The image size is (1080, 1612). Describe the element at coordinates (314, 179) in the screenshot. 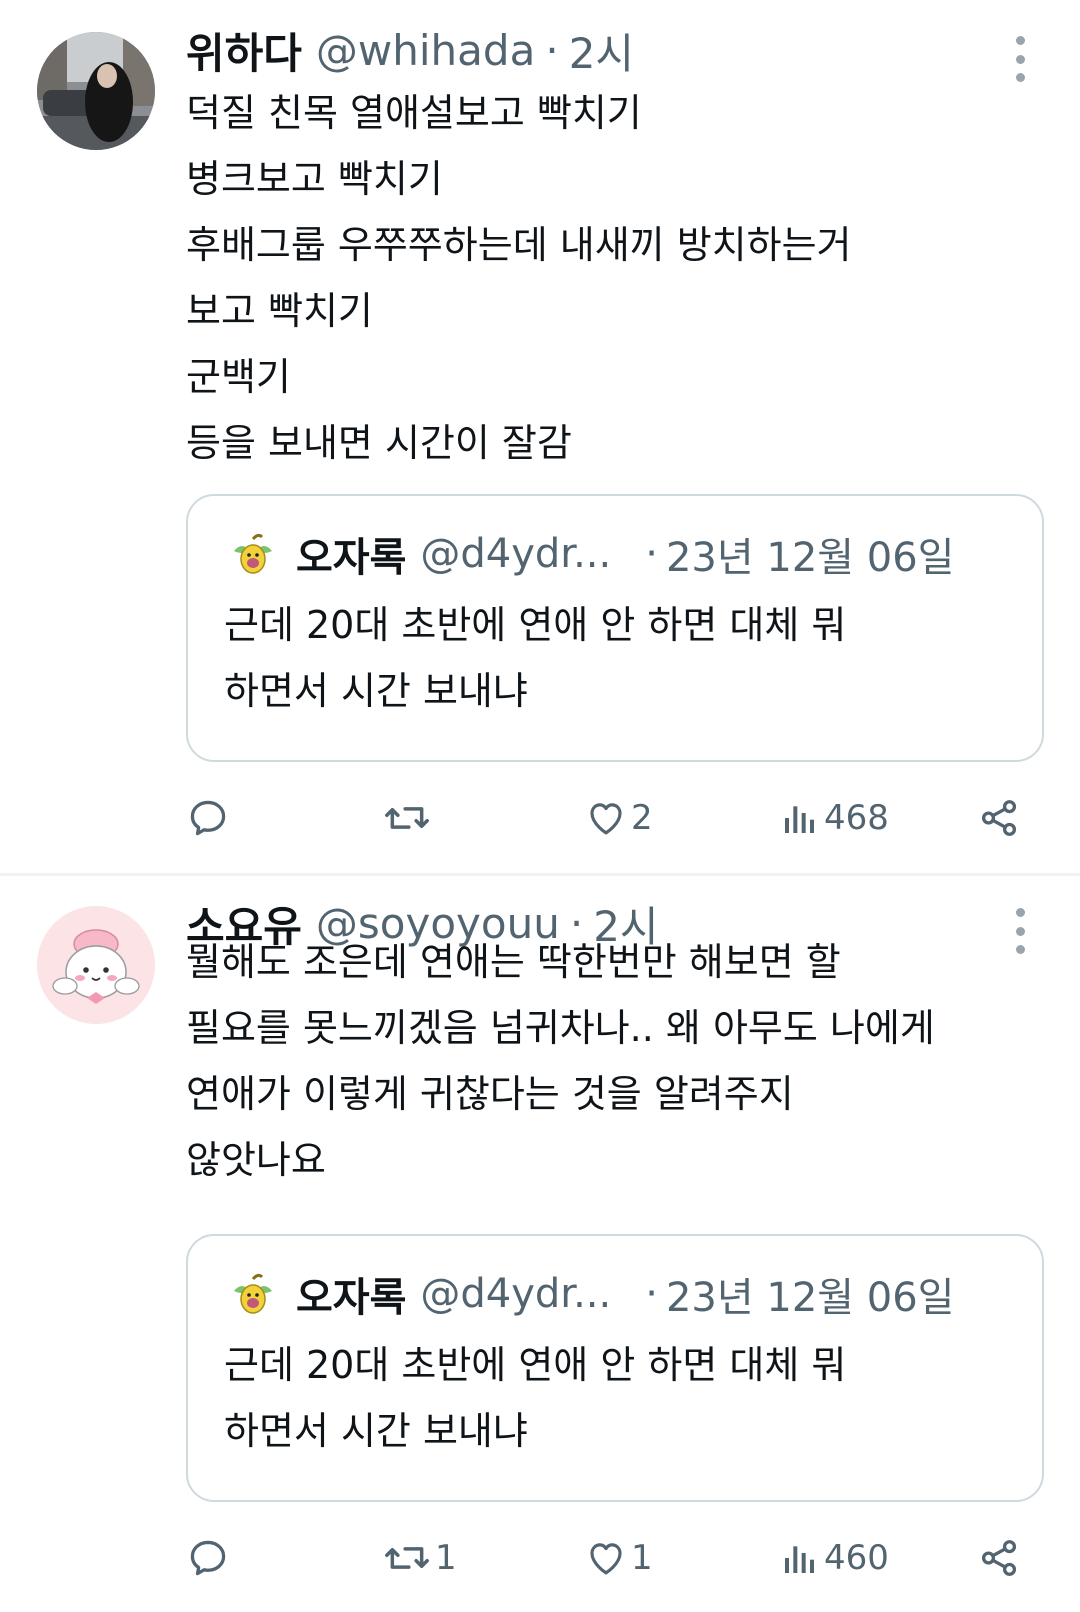

I see `tweet-text-line: 병크보고 빡치기` at that location.